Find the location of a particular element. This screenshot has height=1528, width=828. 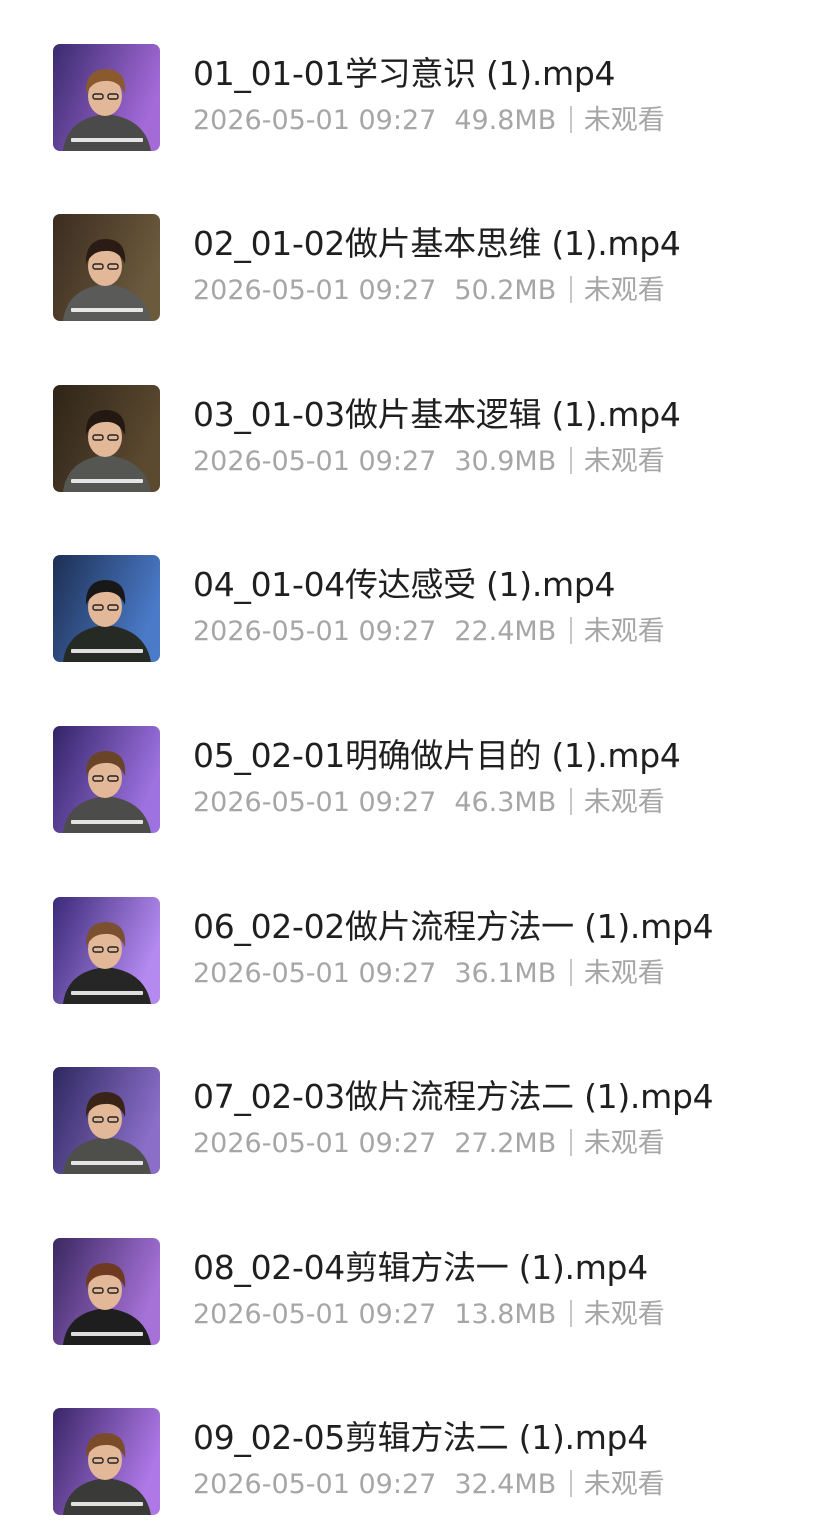

file-meta: 2026-05-01 09:27 27.2MB 未观看 is located at coordinates (429, 1144).